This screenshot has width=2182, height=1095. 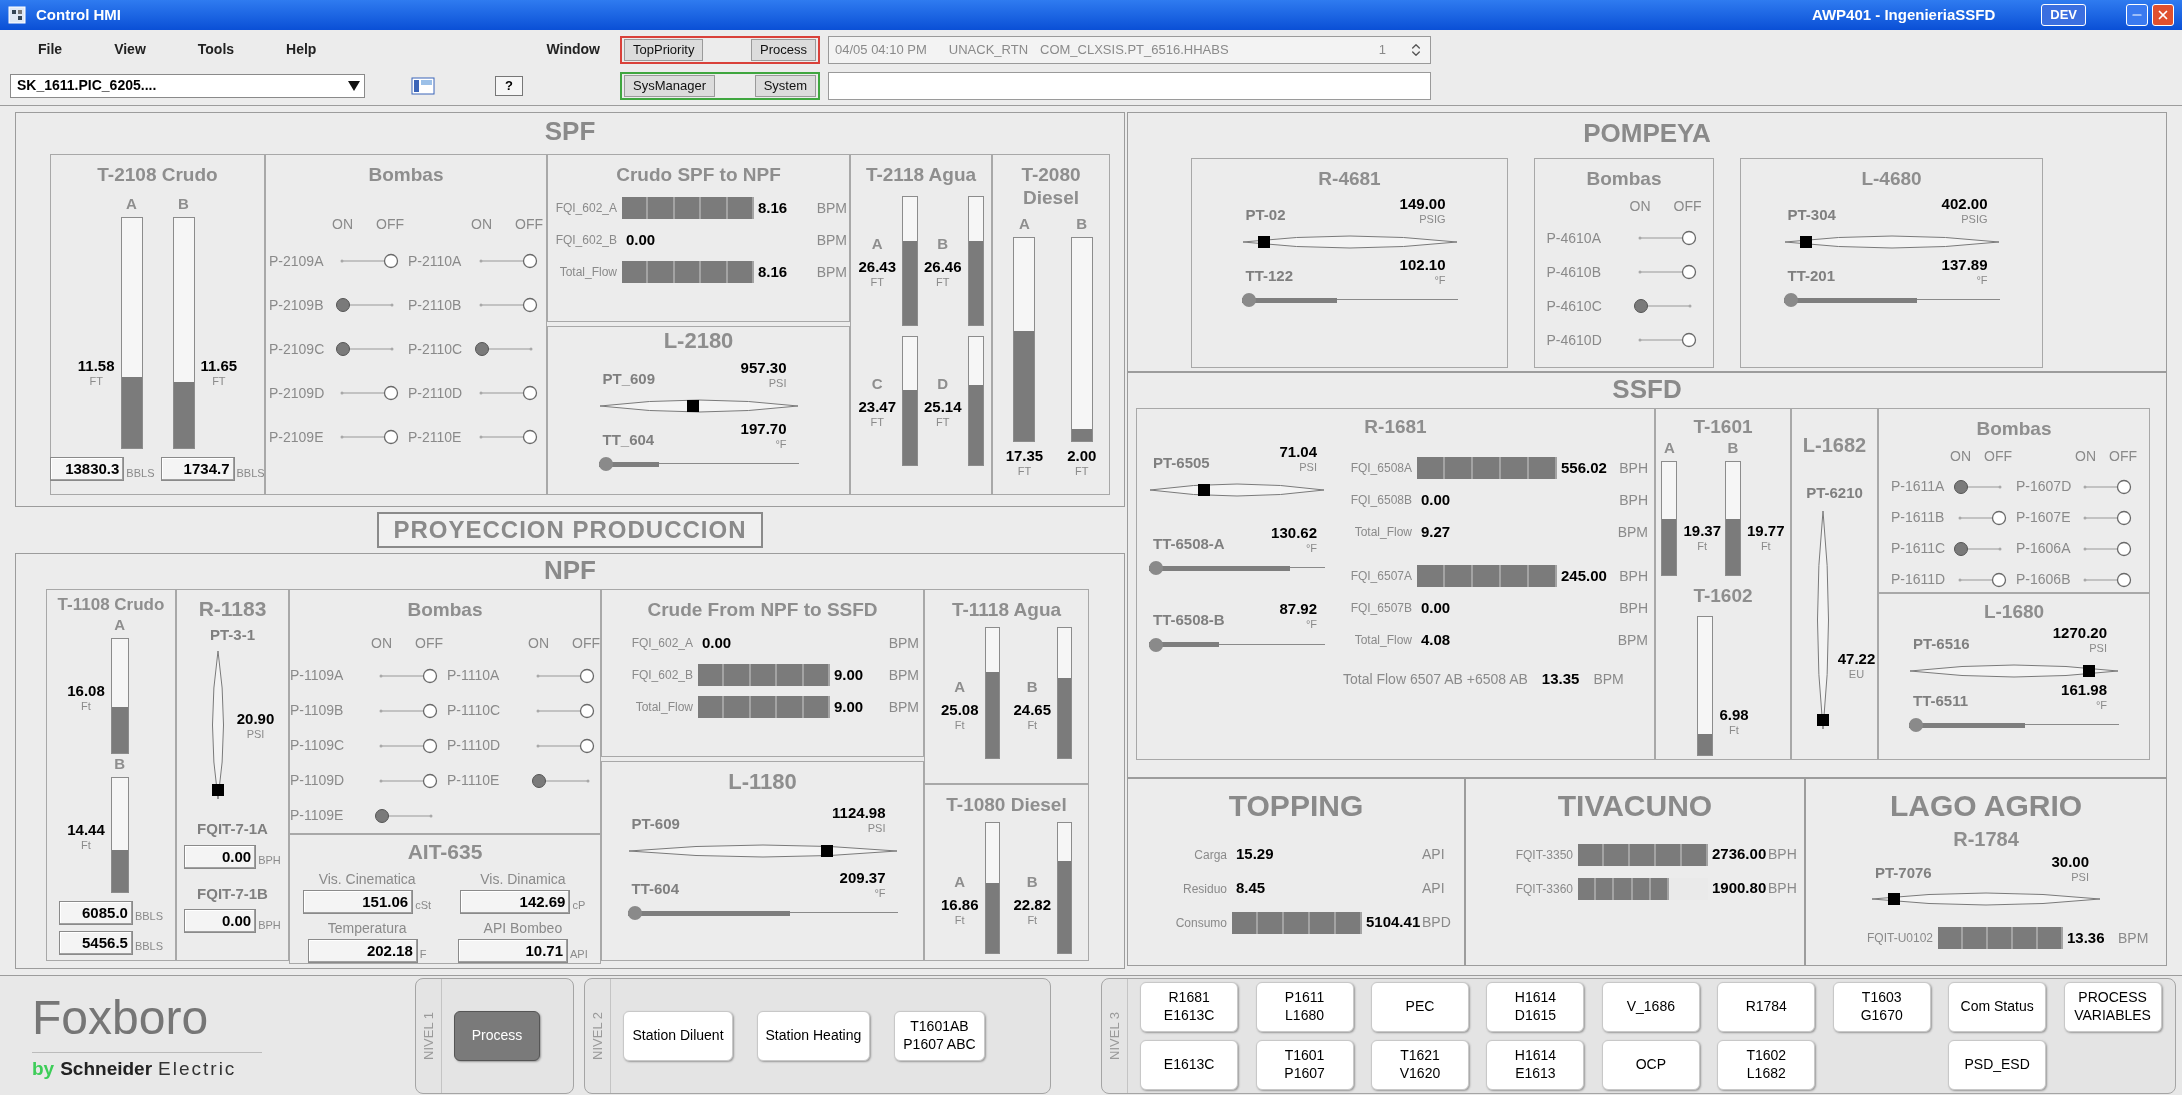 I want to click on panel-title: T-2080 Diesel, so click(x=1051, y=186).